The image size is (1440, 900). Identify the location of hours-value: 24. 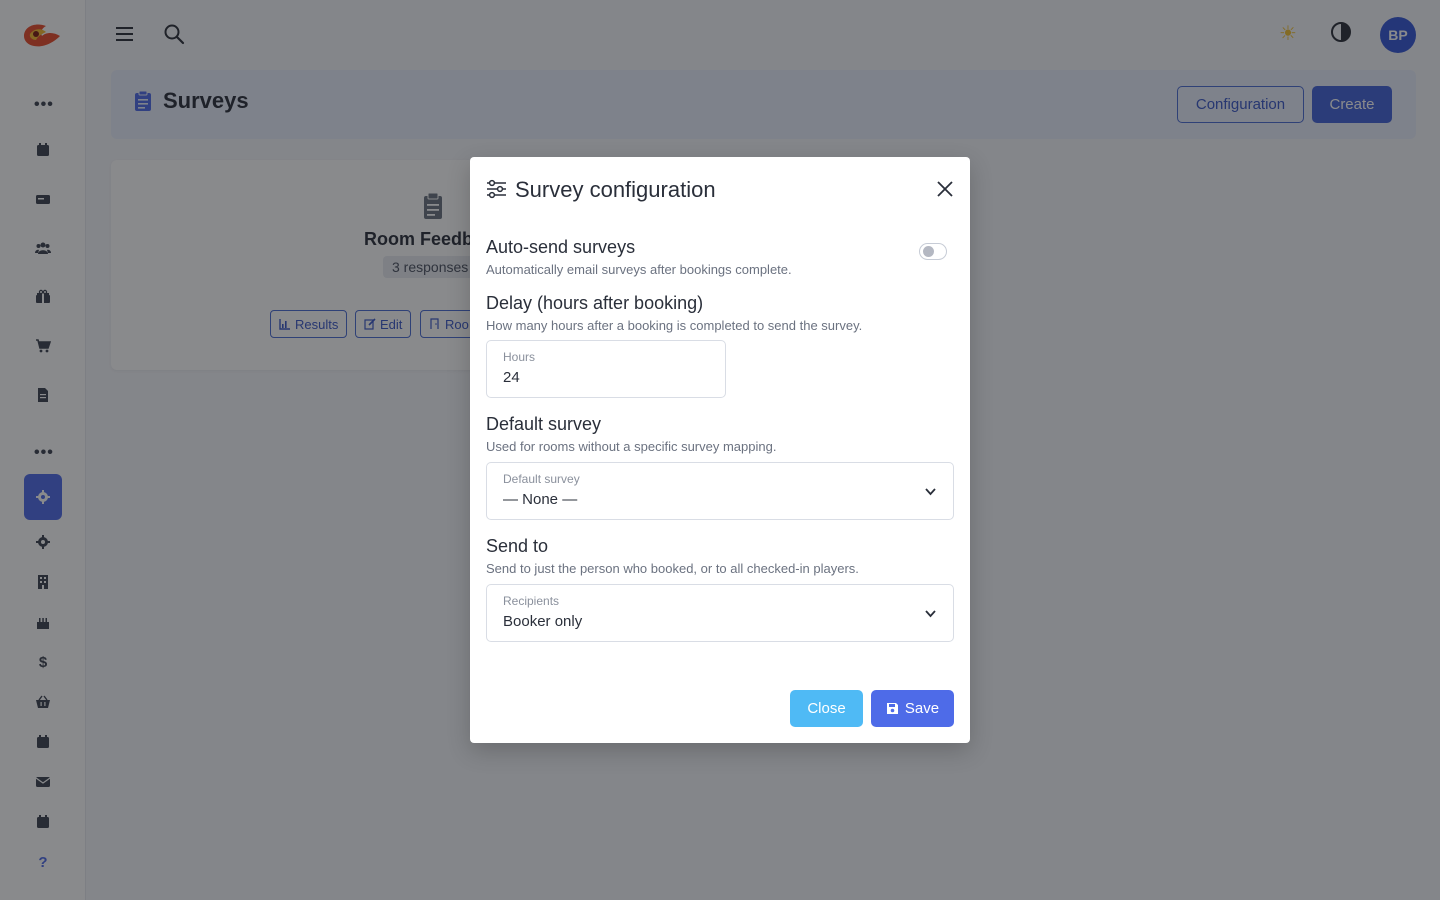
(511, 377).